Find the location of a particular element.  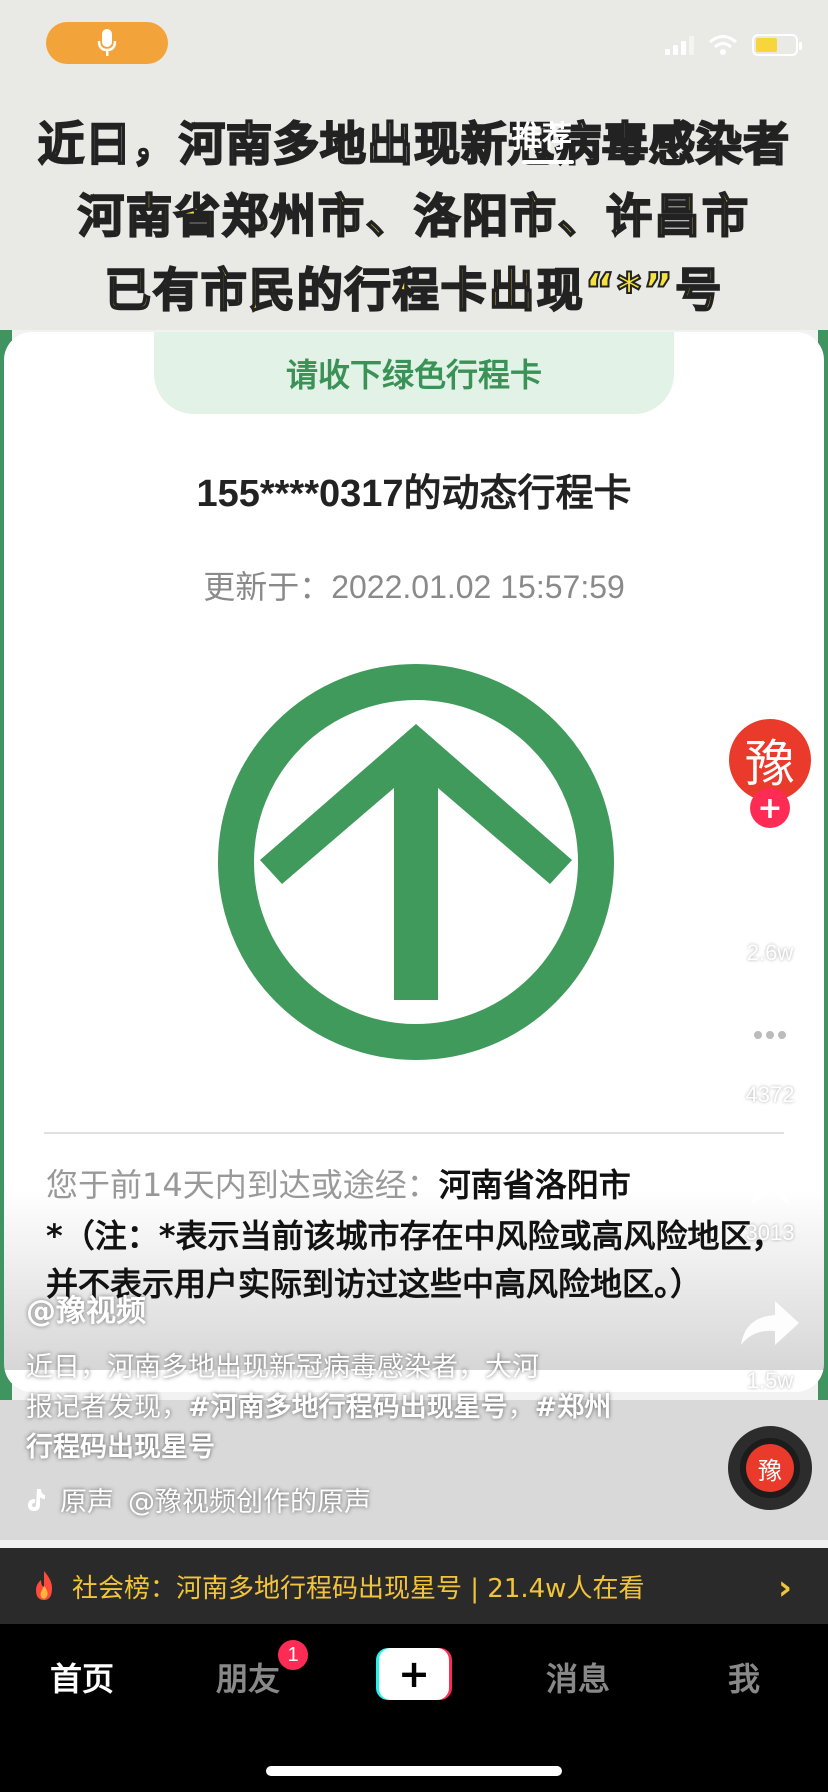

star-icon is located at coordinates (770, 1176).